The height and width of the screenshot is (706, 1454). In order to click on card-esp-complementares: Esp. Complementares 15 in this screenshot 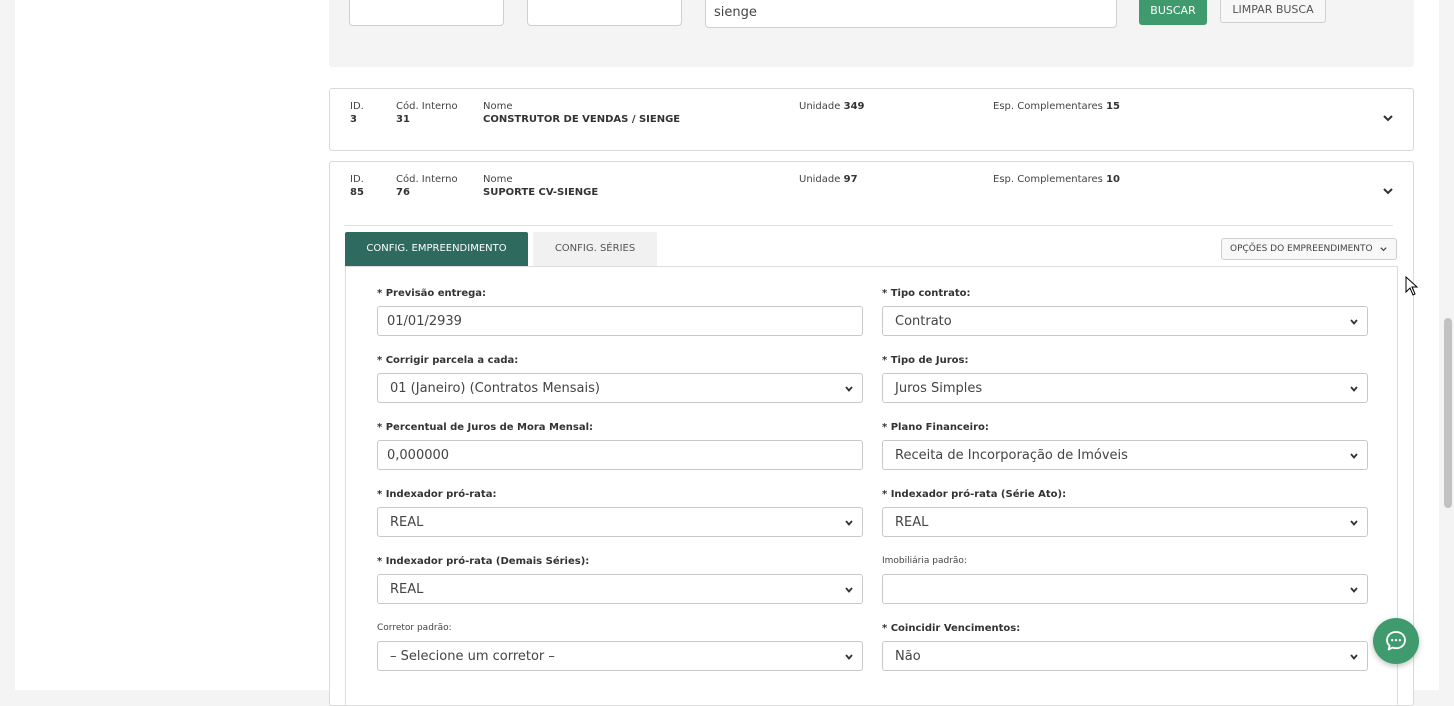, I will do `click(1056, 106)`.